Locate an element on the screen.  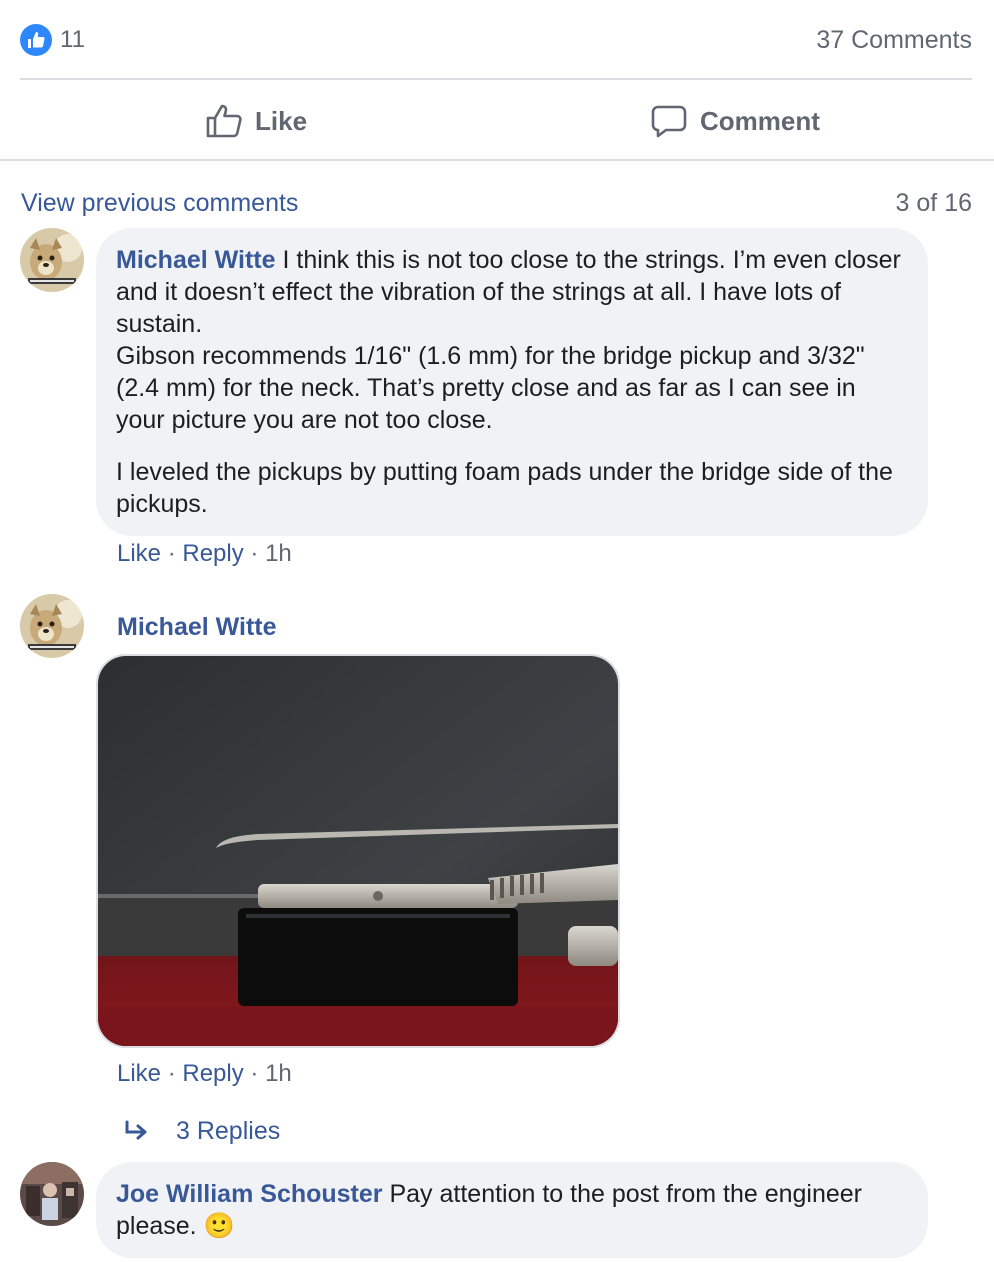
comment-count: 37 Comments is located at coordinates (894, 40).